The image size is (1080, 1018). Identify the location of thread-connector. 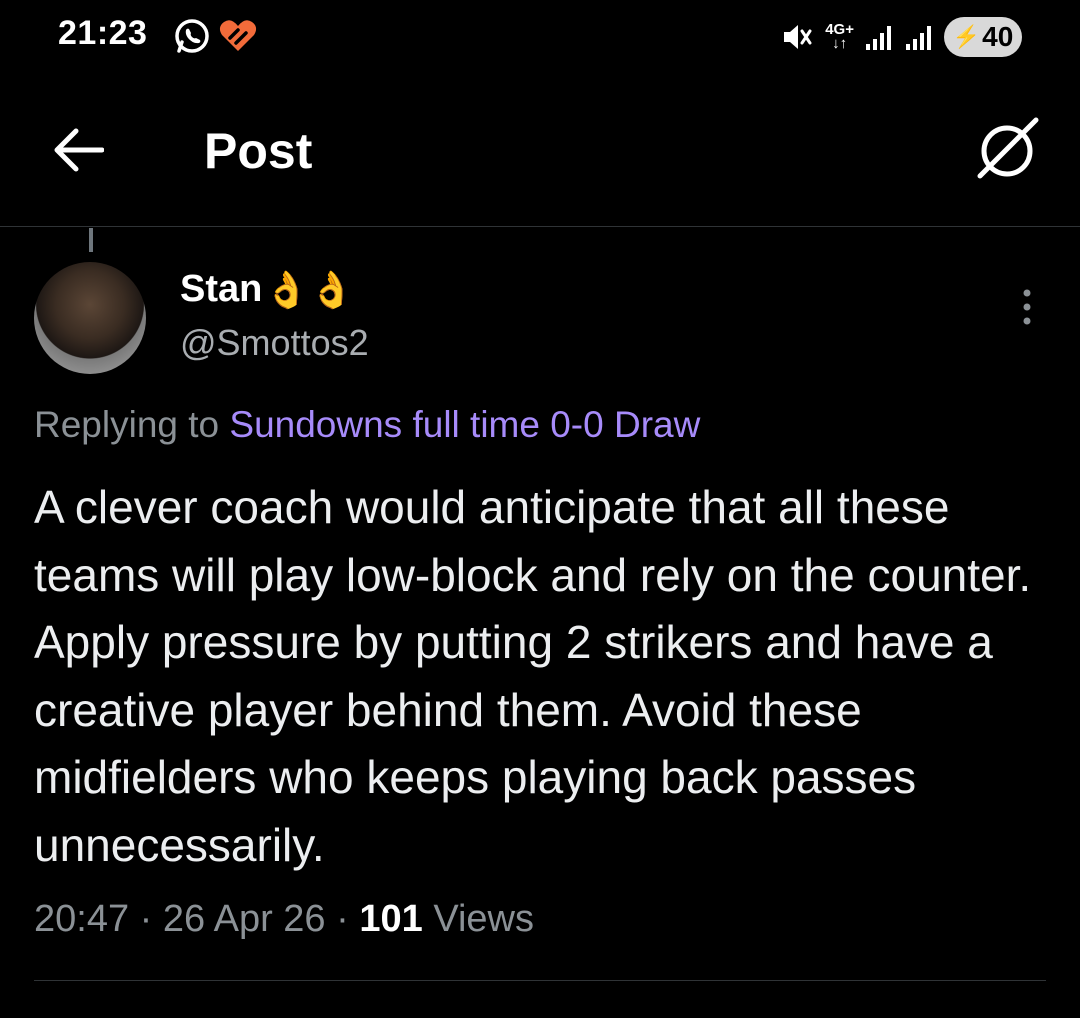
(91, 240).